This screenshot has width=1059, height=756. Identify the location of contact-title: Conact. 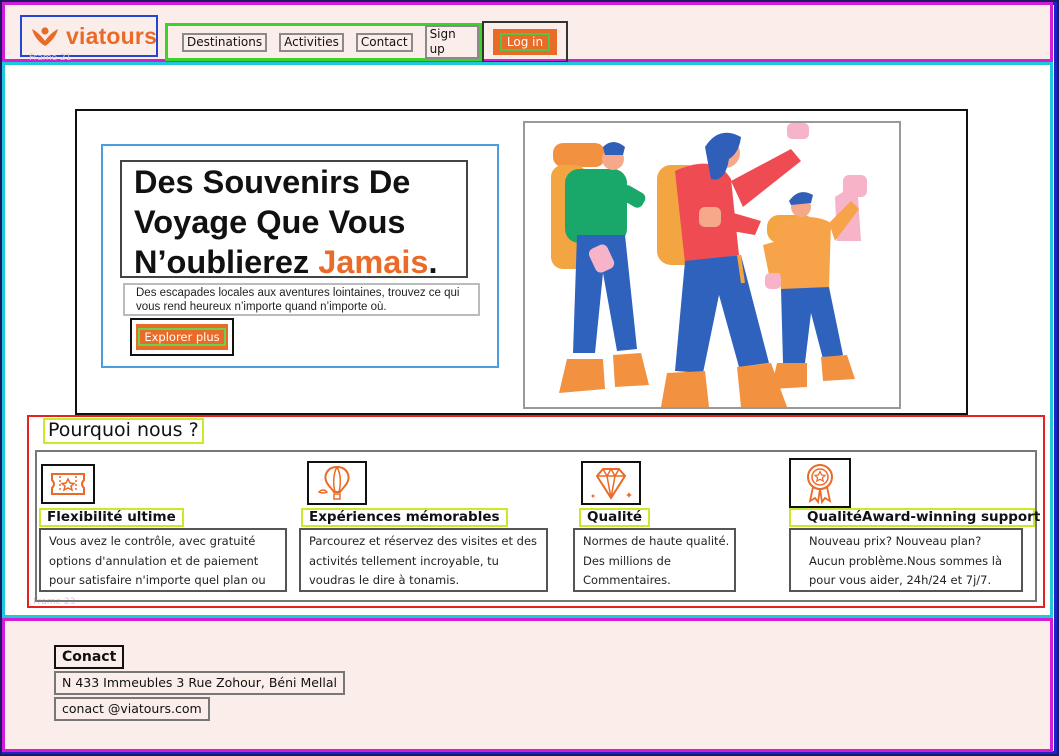
(89, 657).